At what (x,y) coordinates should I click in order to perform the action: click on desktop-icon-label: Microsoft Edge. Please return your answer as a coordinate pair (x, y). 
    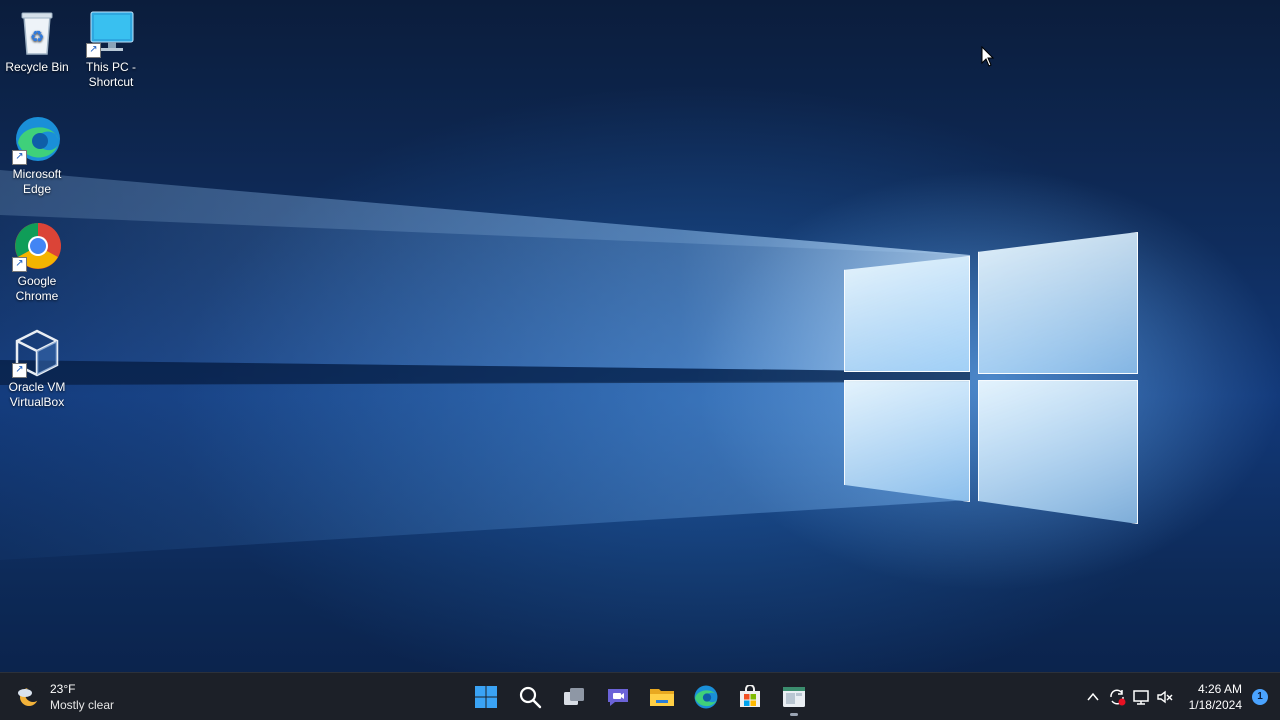
    Looking at the image, I should click on (37, 181).